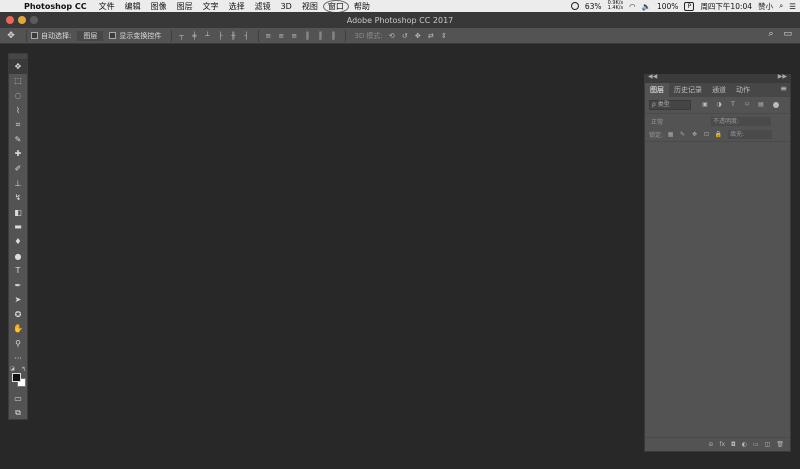 Image resolution: width=800 pixels, height=469 pixels. Describe the element at coordinates (750, 134) in the screenshot. I see `fill-field: 填充:` at that location.